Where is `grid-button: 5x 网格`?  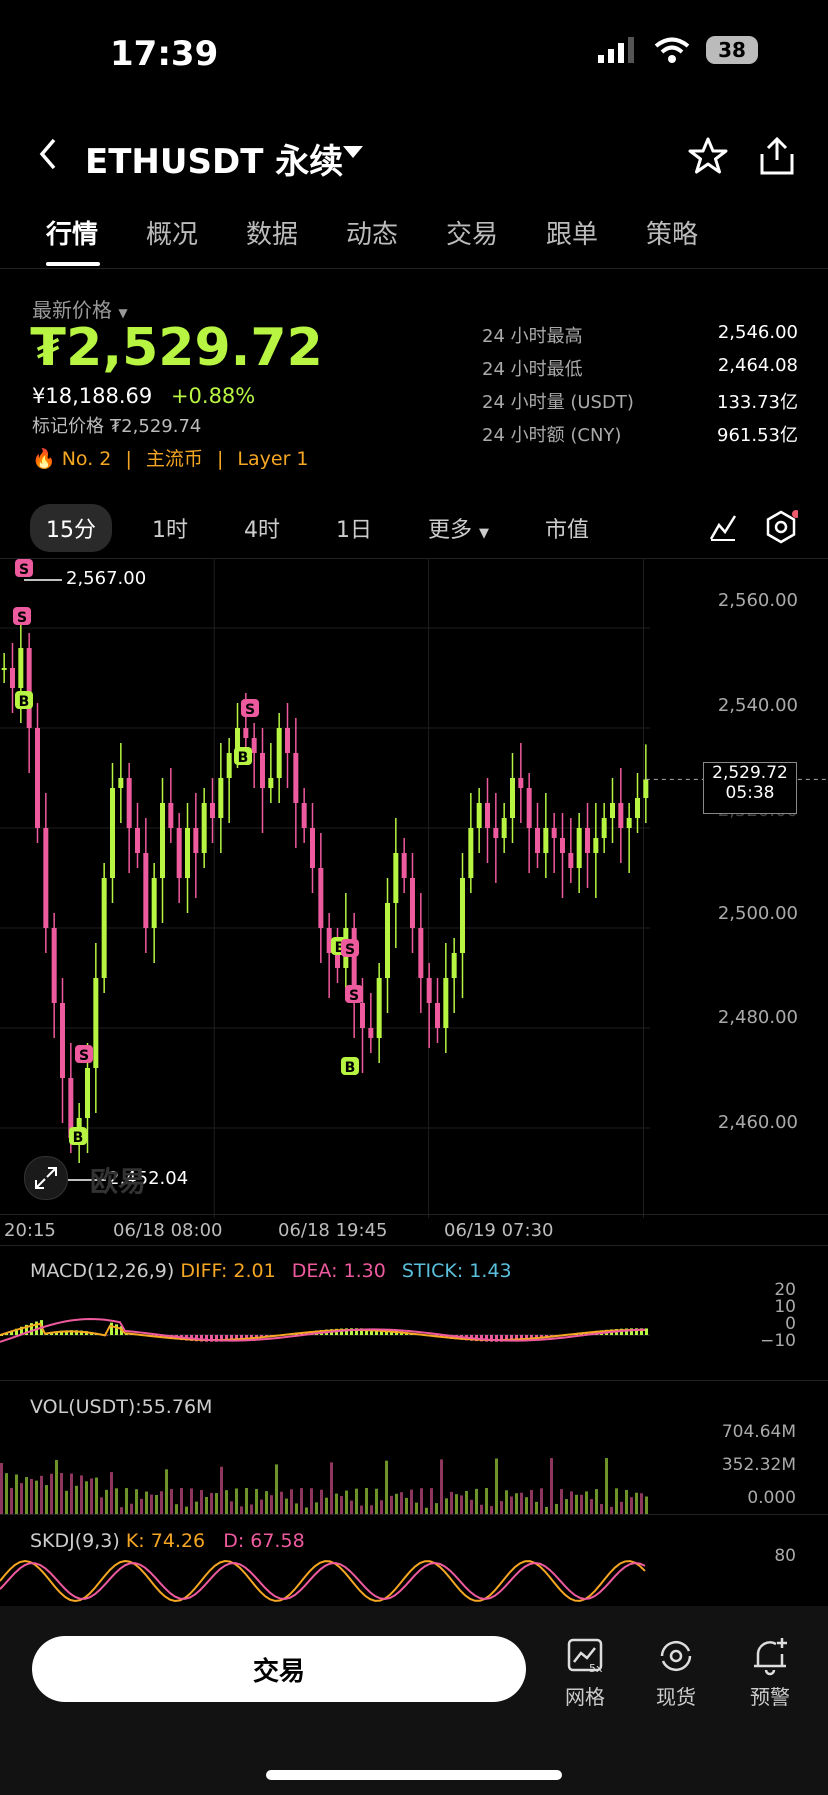 grid-button: 5x 网格 is located at coordinates (585, 1673).